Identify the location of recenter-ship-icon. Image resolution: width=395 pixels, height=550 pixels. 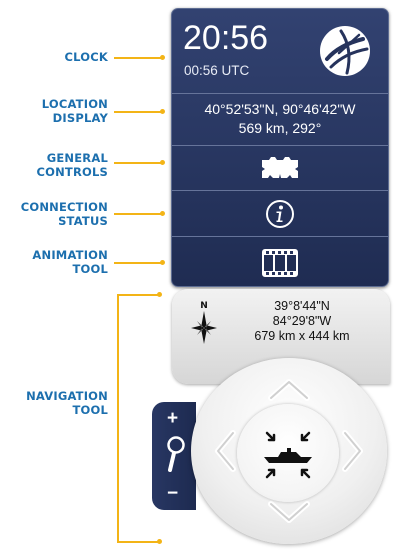
(288, 455).